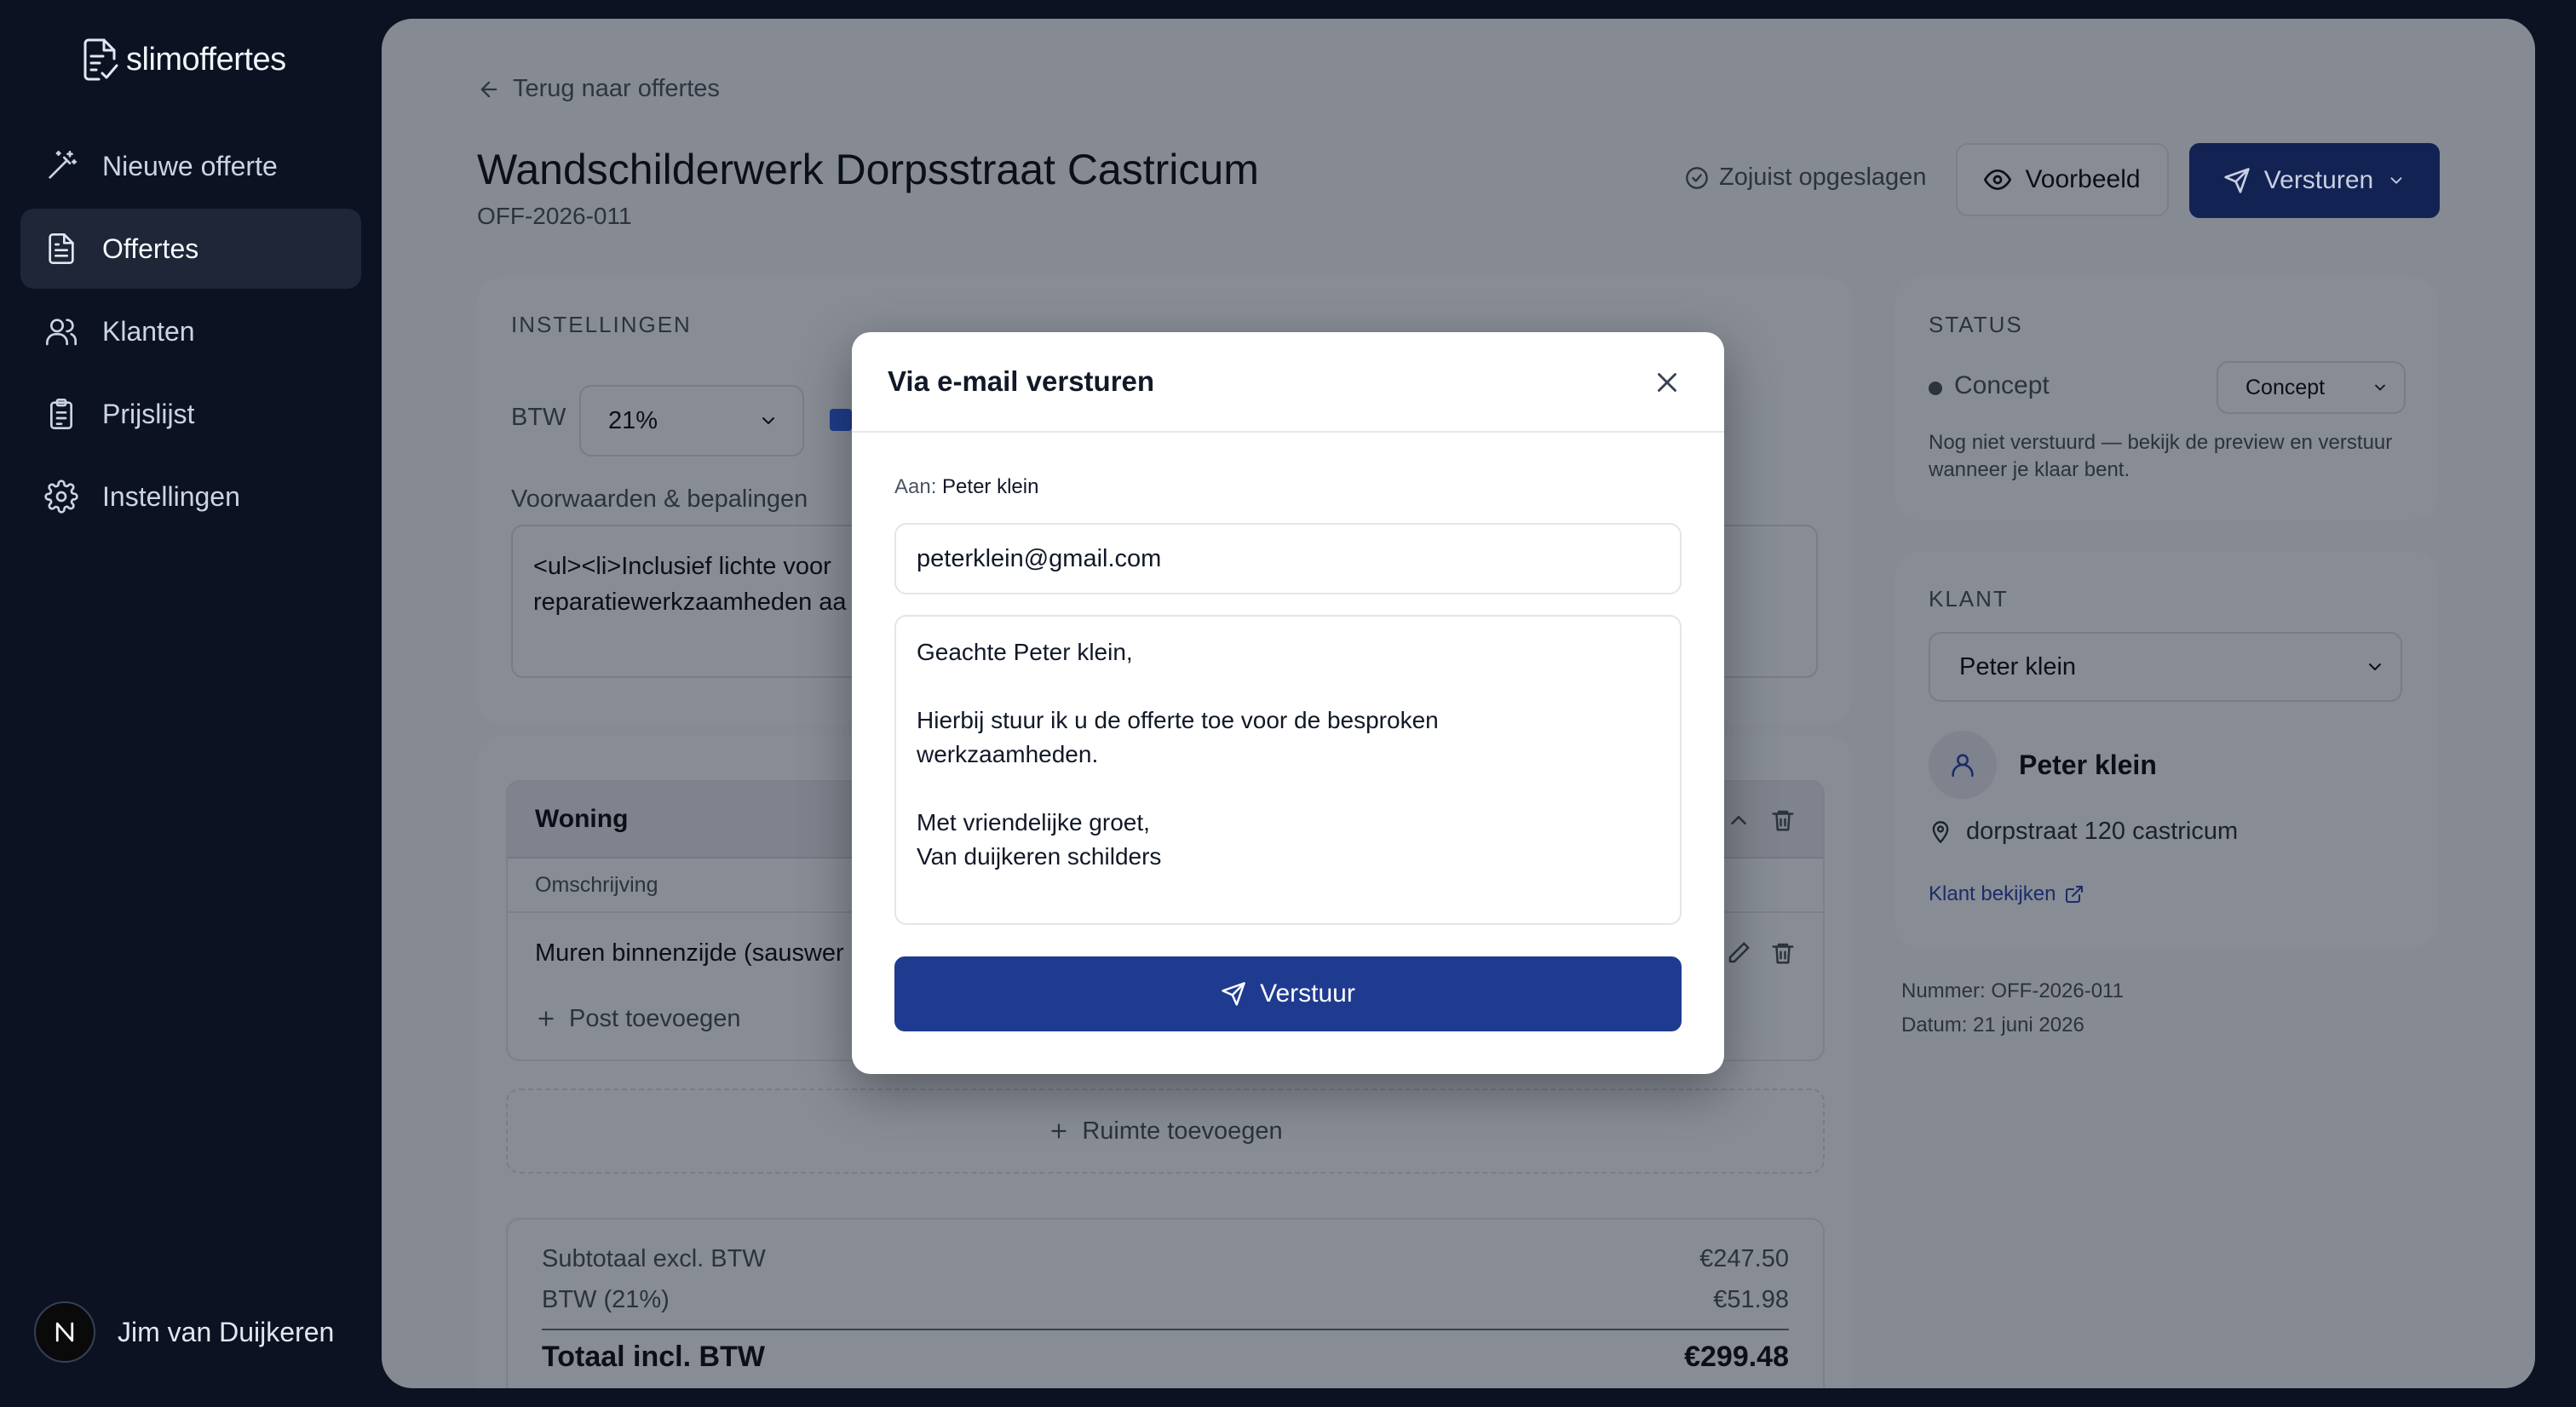 The height and width of the screenshot is (1407, 2576). I want to click on app-logo: slimoffertes, so click(184, 59).